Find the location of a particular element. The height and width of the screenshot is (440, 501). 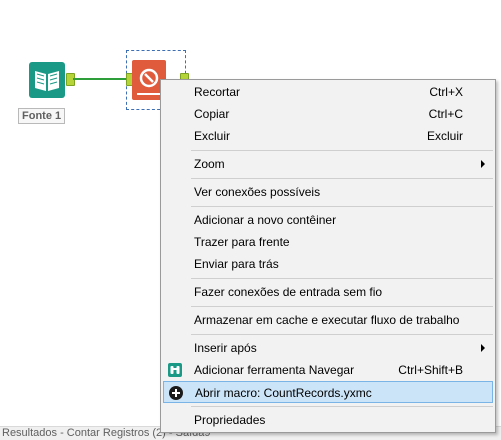

menu-item-label: Copiar is located at coordinates (212, 114).